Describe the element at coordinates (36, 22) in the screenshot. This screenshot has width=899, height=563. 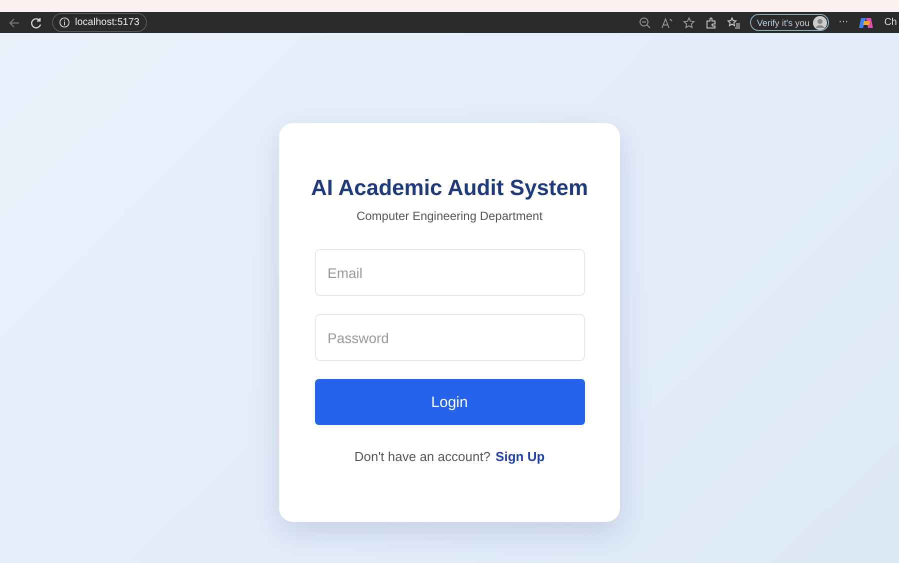
I see `refresh-icon` at that location.